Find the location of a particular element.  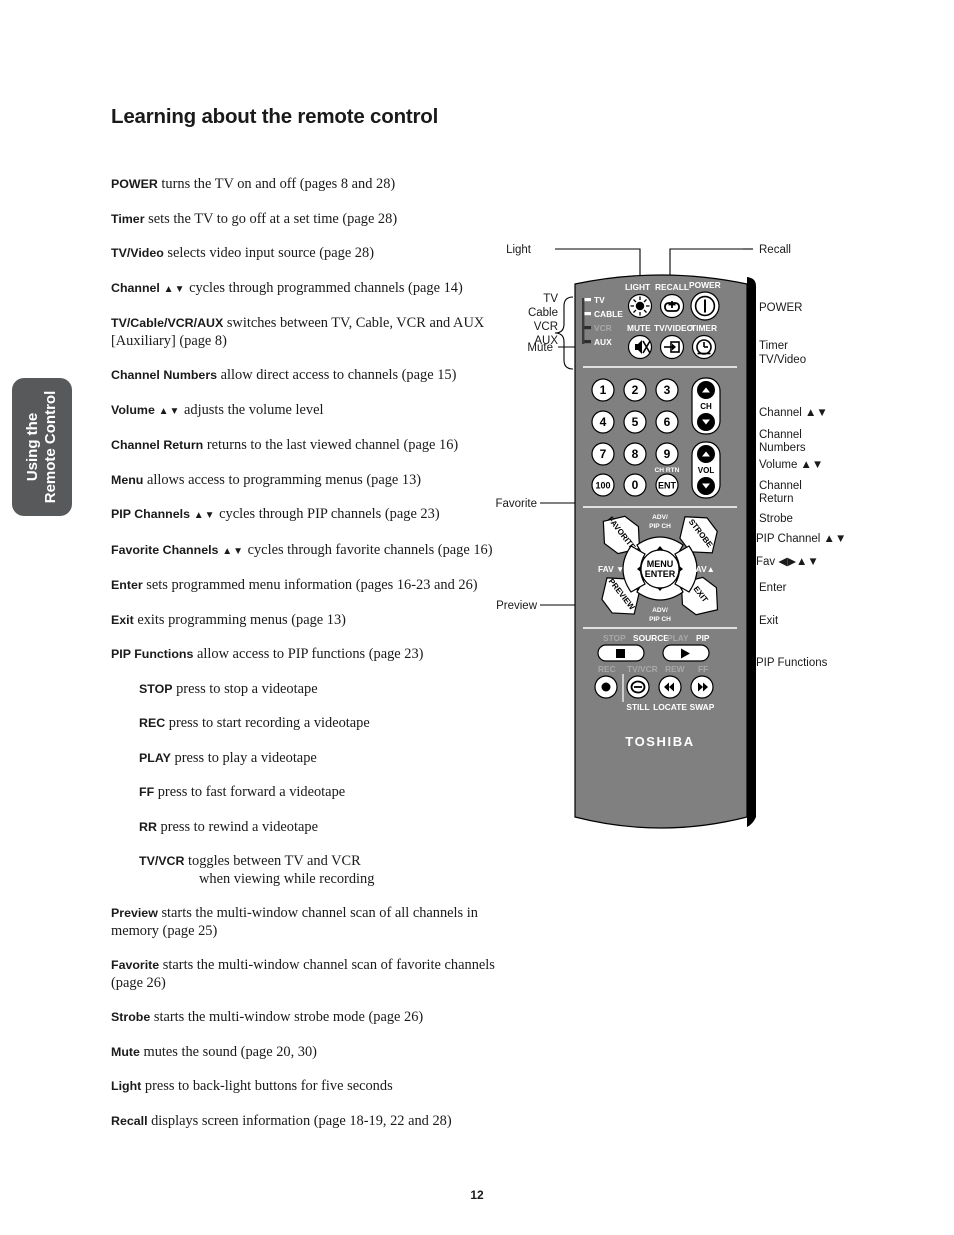

description-term: POWER is located at coordinates (134, 184).